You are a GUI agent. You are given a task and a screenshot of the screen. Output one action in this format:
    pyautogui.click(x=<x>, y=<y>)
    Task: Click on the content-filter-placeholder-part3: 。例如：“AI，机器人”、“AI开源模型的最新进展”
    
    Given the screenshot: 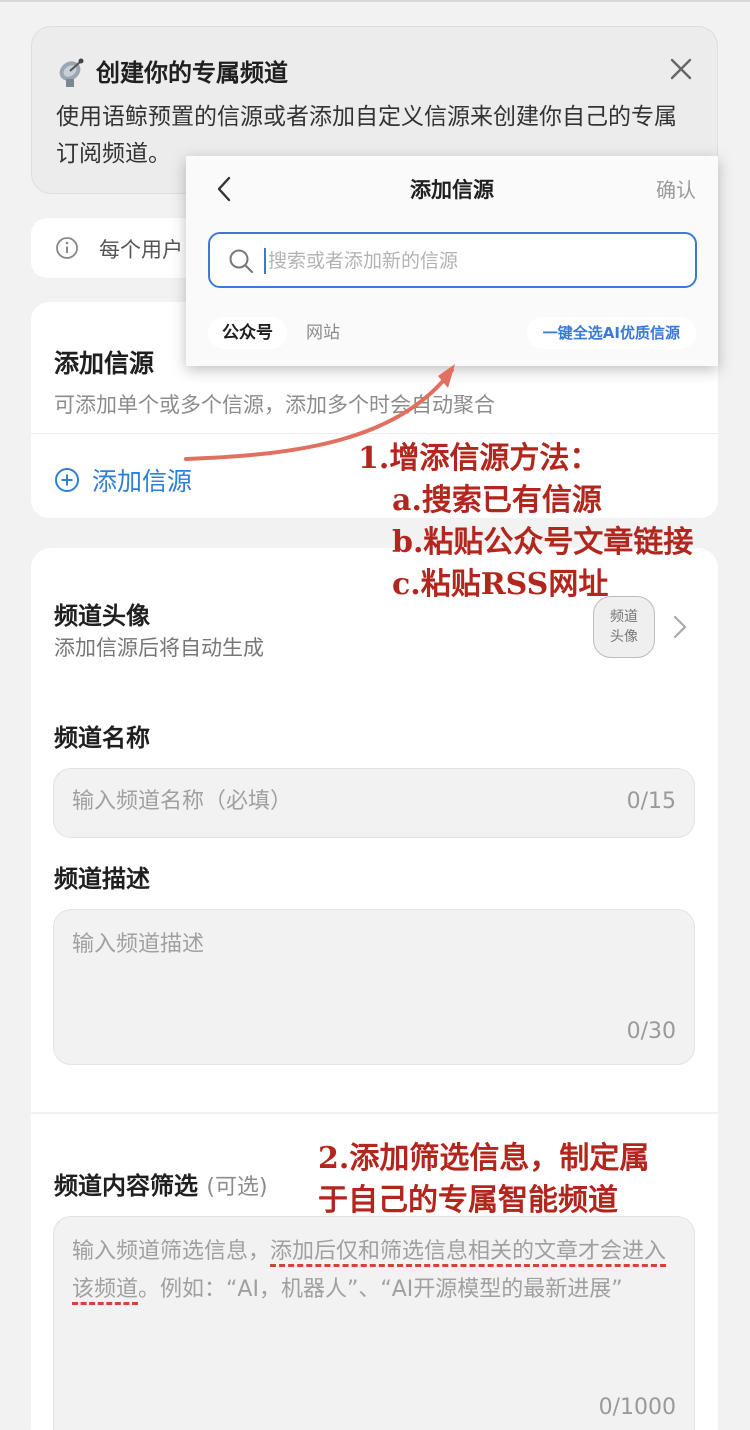 What is the action you would take?
    pyautogui.click(x=380, y=1289)
    